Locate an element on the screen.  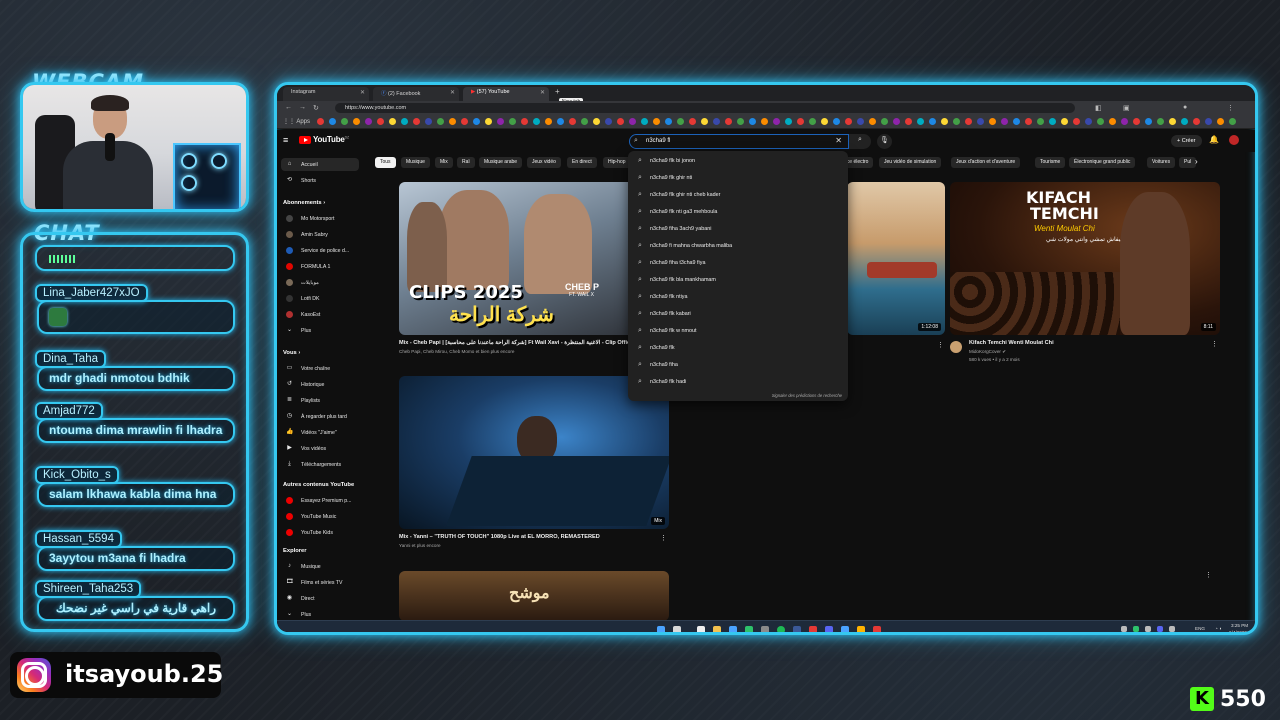
avatar is located at coordinates (1234, 140).